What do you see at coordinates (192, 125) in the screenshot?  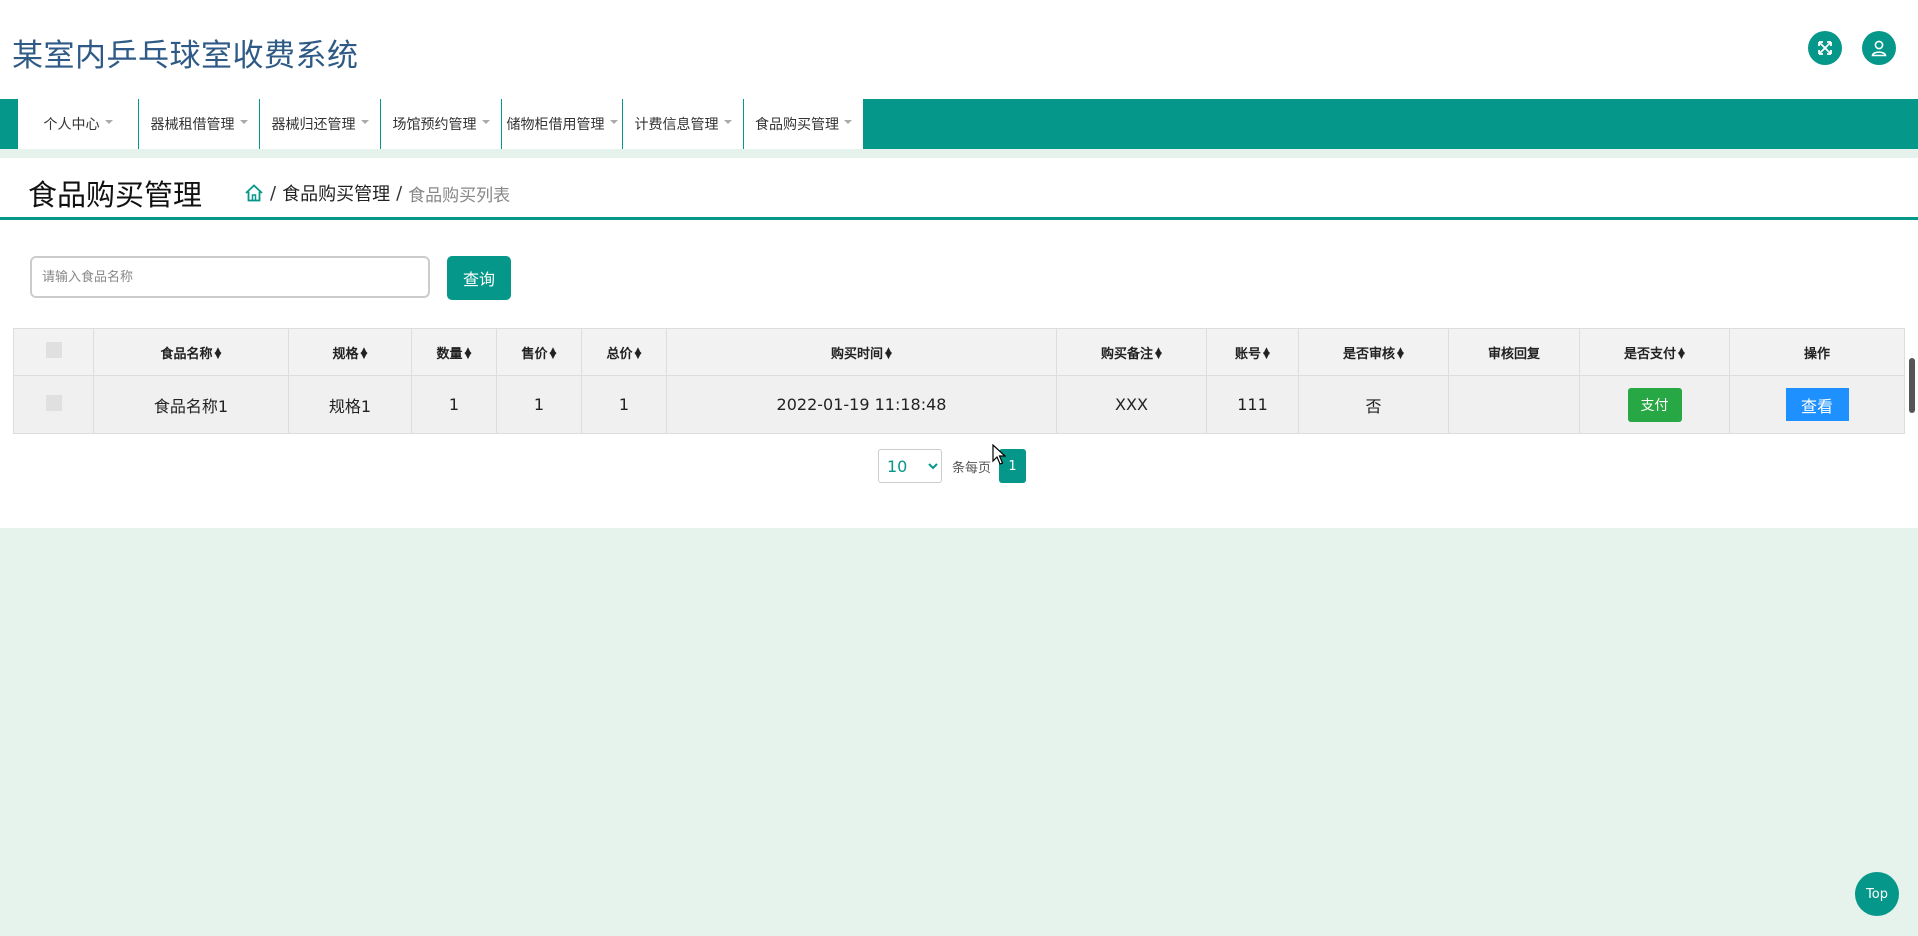 I see `nav-item-label: 器械租借管理` at bounding box center [192, 125].